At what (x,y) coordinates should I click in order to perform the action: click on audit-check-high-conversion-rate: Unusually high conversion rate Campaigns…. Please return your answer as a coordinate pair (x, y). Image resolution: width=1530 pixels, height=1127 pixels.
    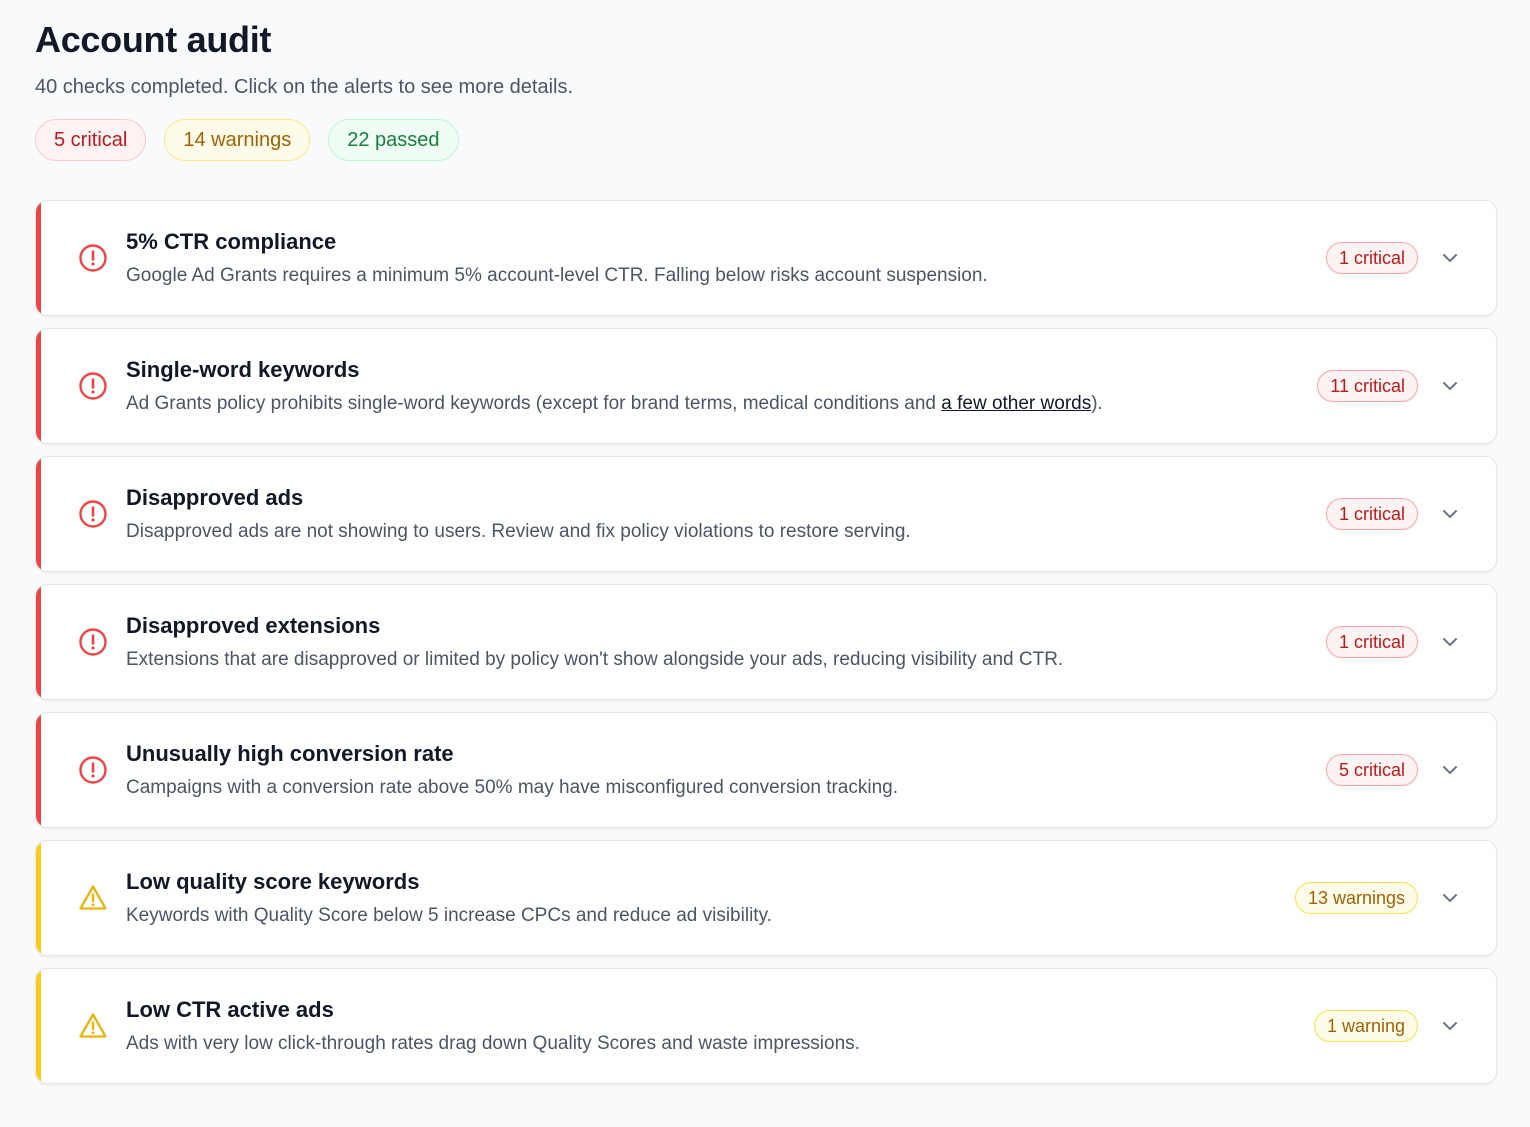
    Looking at the image, I should click on (766, 770).